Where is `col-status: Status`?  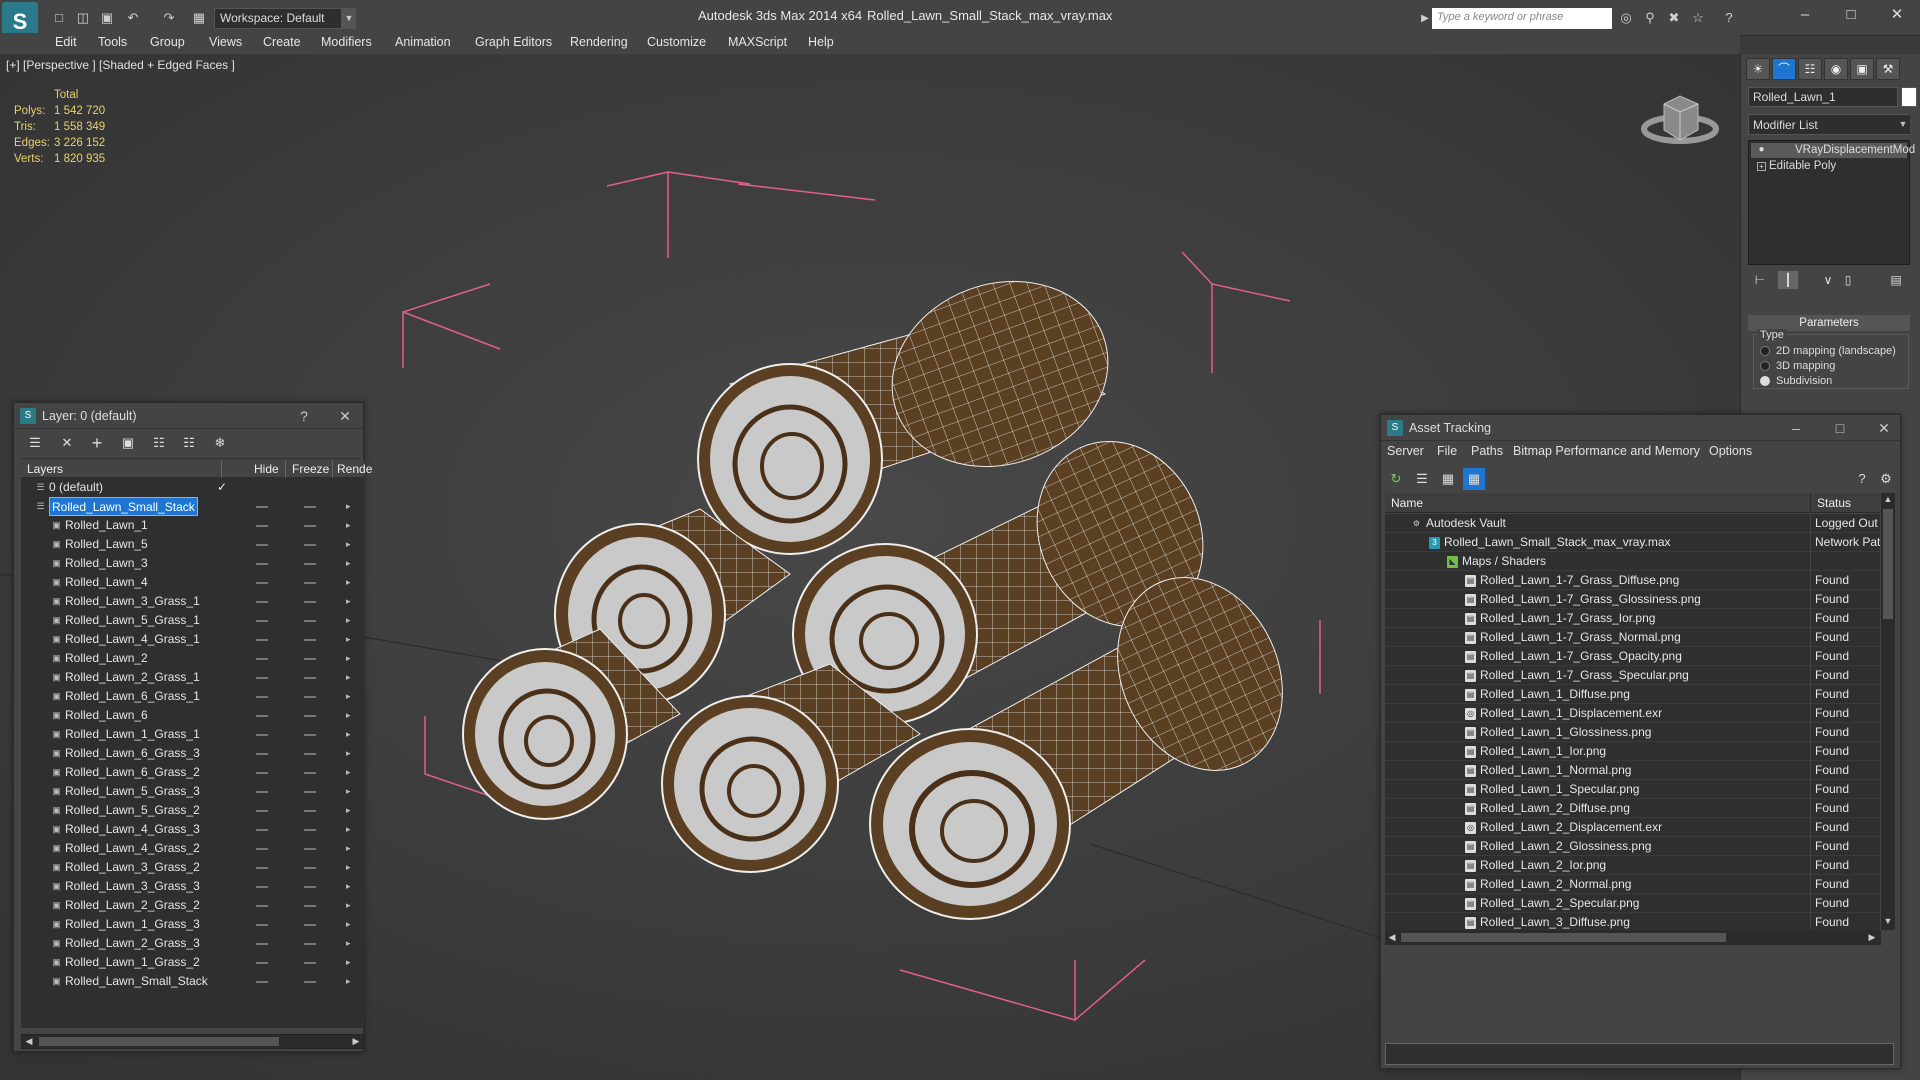
col-status: Status is located at coordinates (1834, 503).